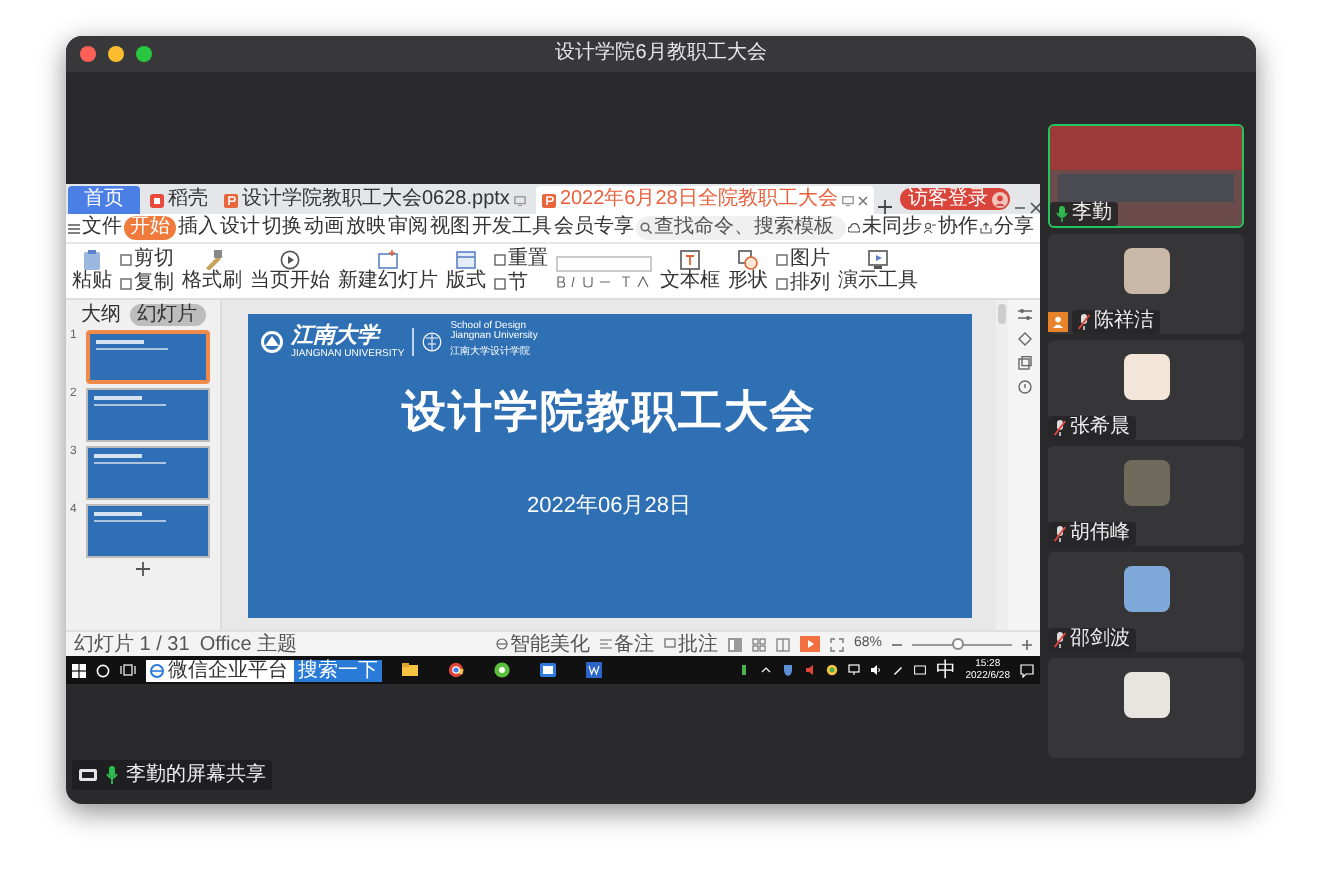 Image resolution: width=1320 pixels, height=880 pixels. Describe the element at coordinates (410, 670) in the screenshot. I see `folder-icon` at that location.